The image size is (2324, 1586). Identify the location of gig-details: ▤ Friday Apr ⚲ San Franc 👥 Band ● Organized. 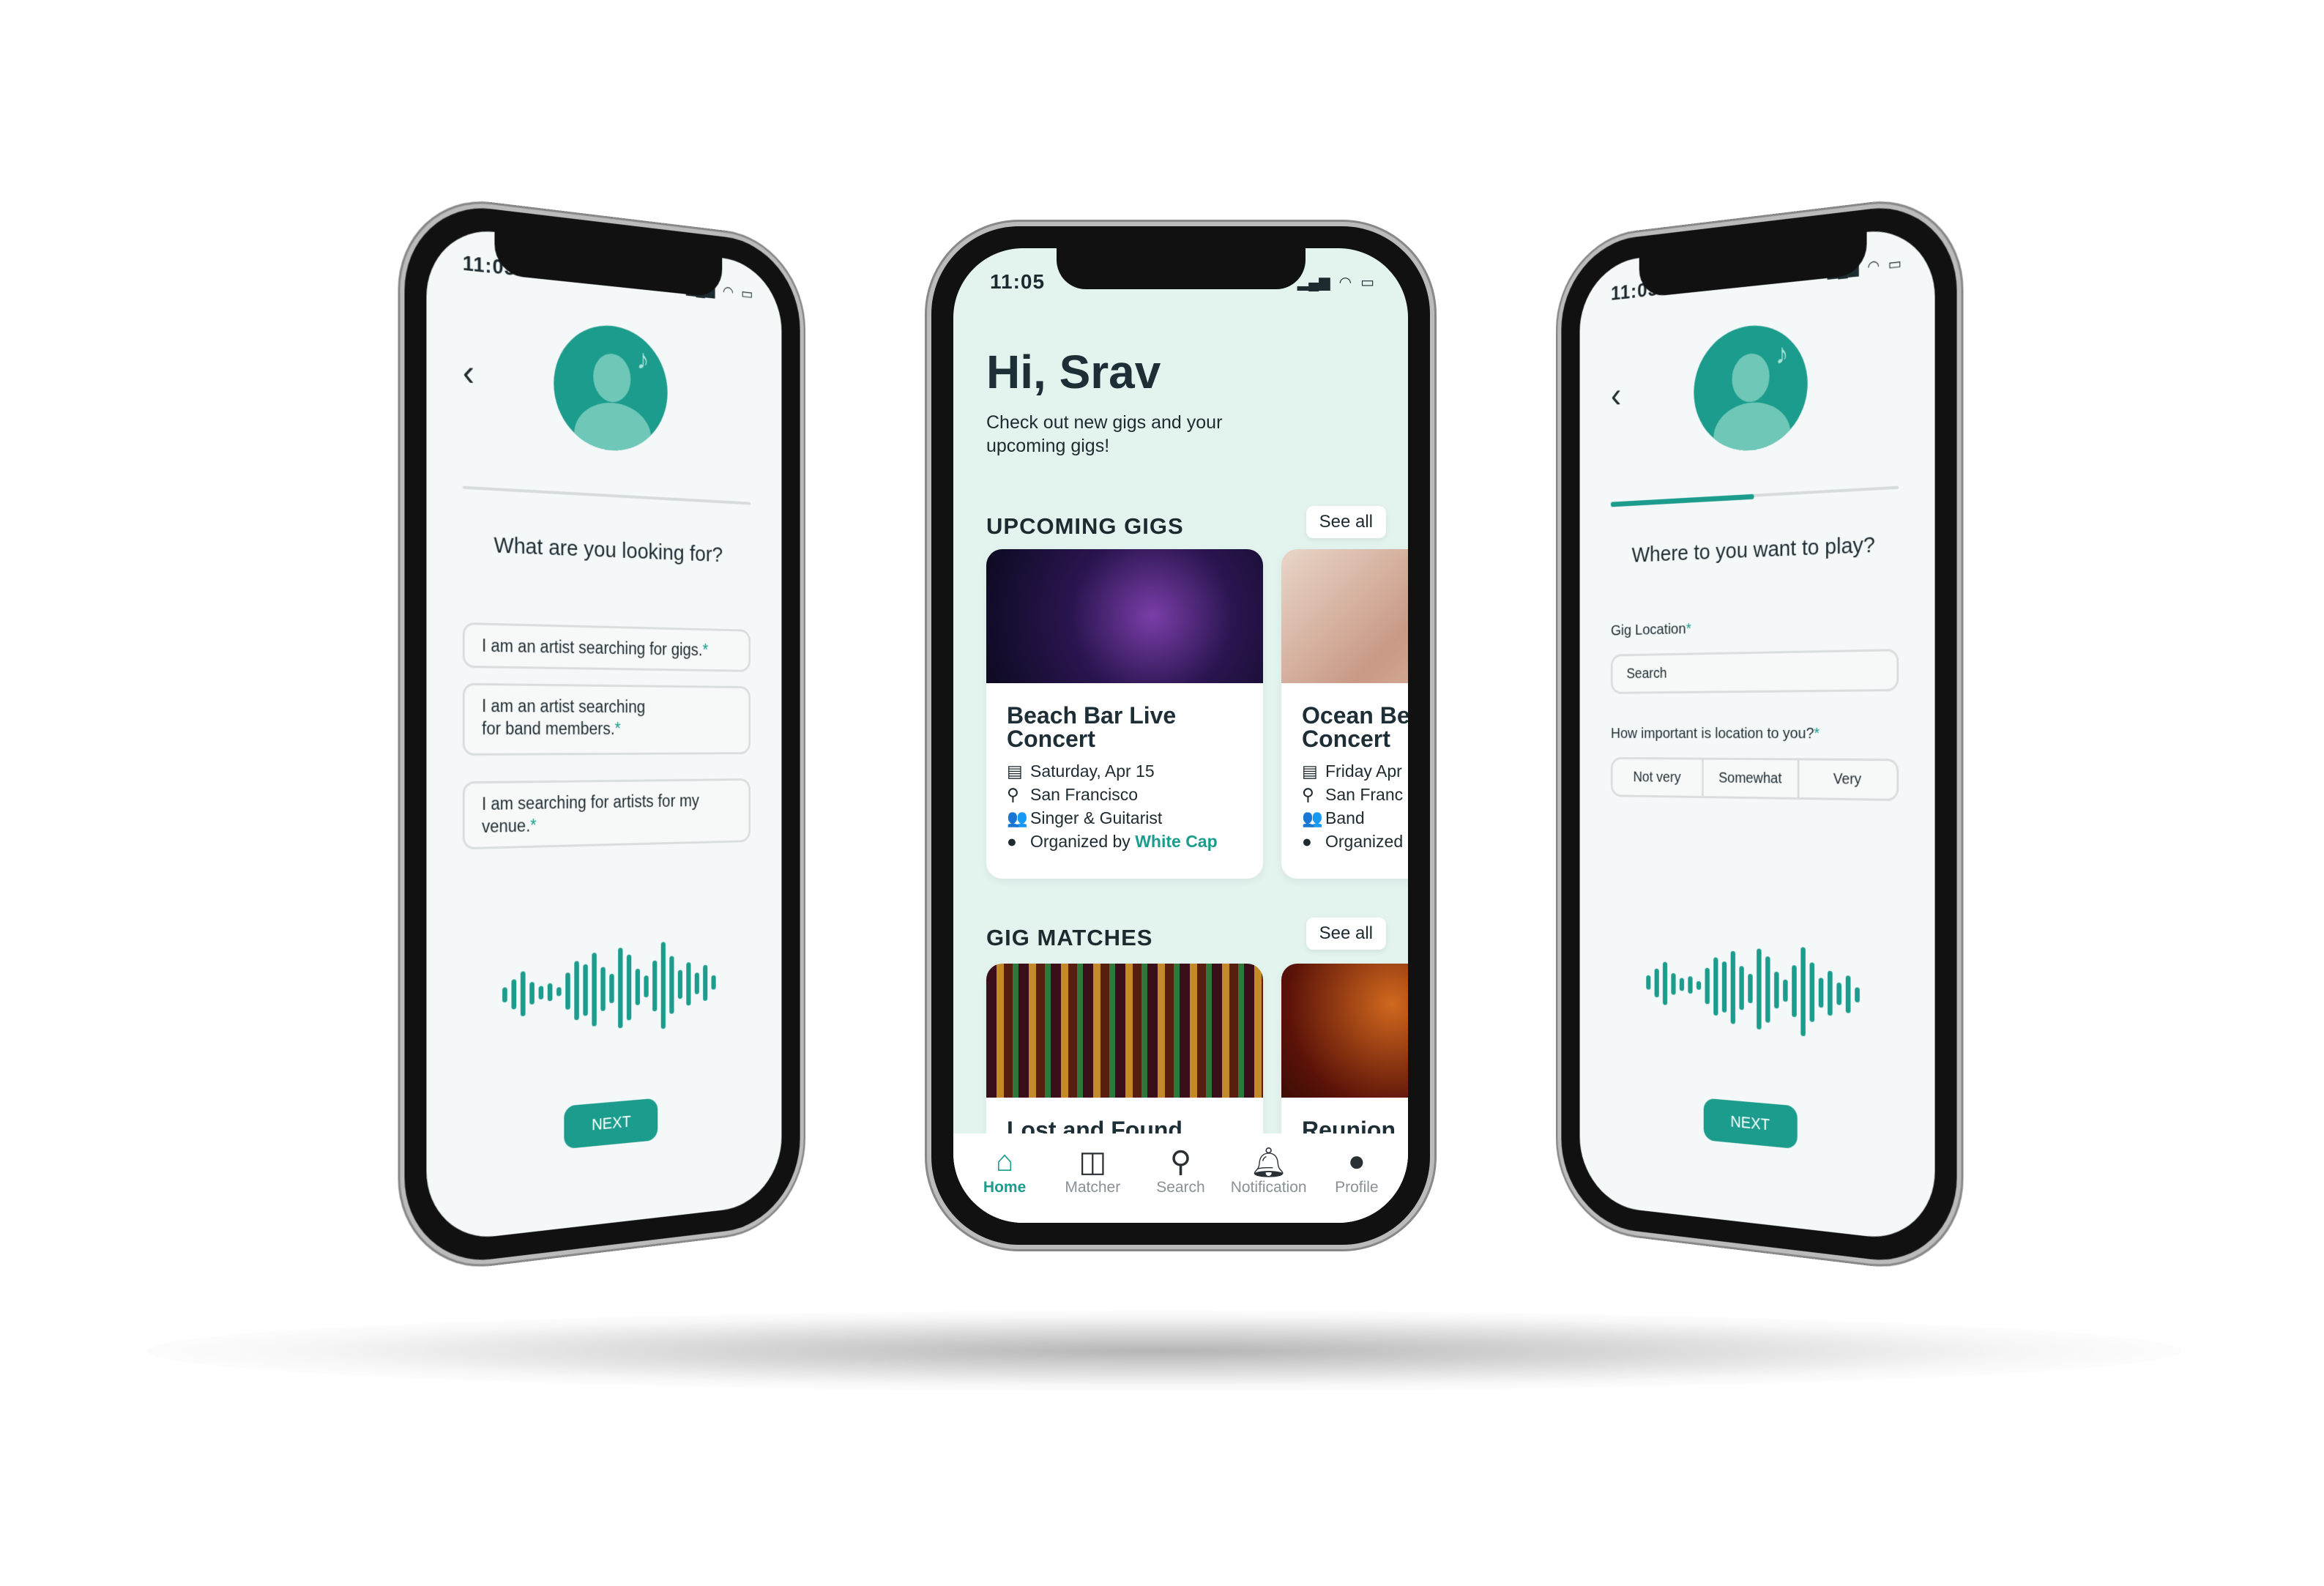
(1344, 802).